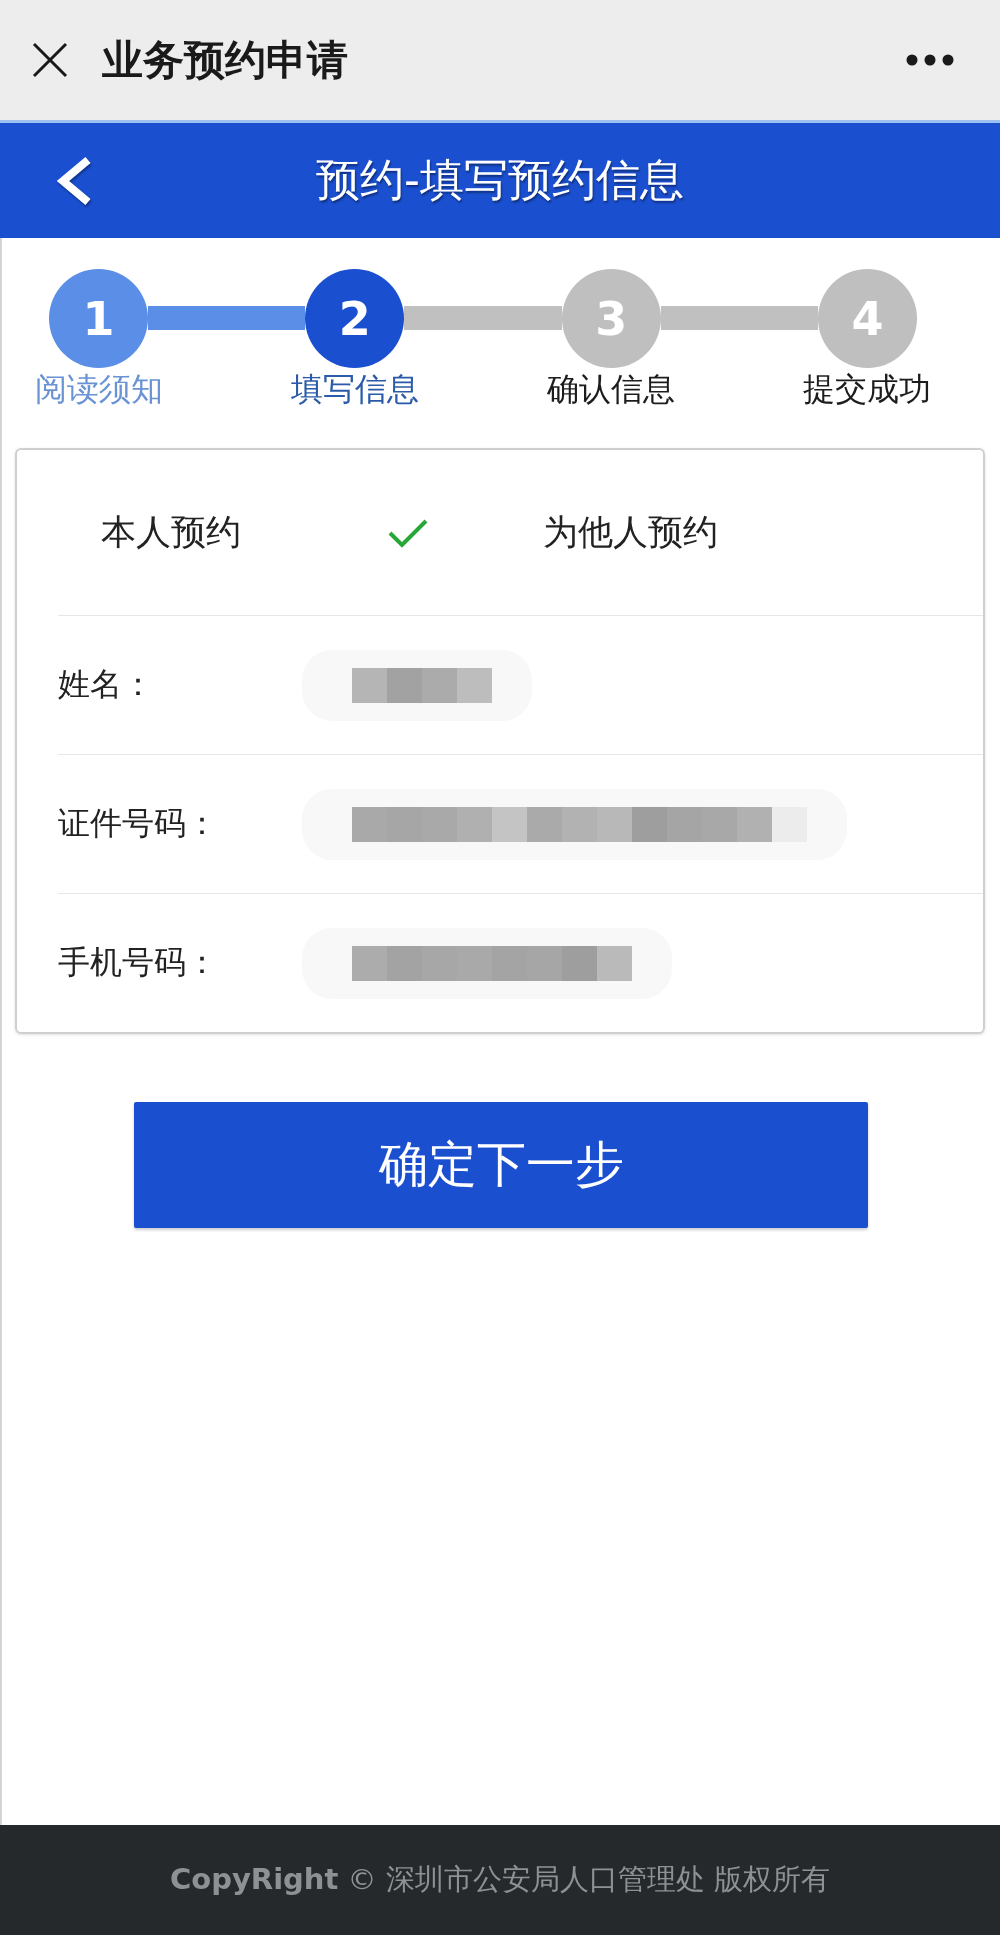  What do you see at coordinates (225, 60) in the screenshot?
I see `window-title: 业务预约申请` at bounding box center [225, 60].